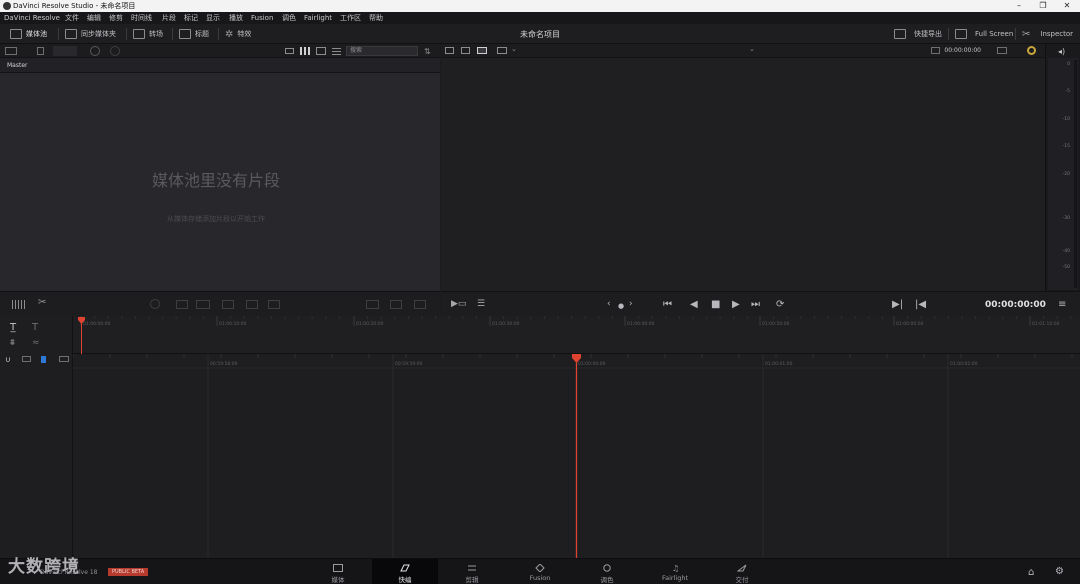  I want to click on color-wheel-icon, so click(1031, 50).